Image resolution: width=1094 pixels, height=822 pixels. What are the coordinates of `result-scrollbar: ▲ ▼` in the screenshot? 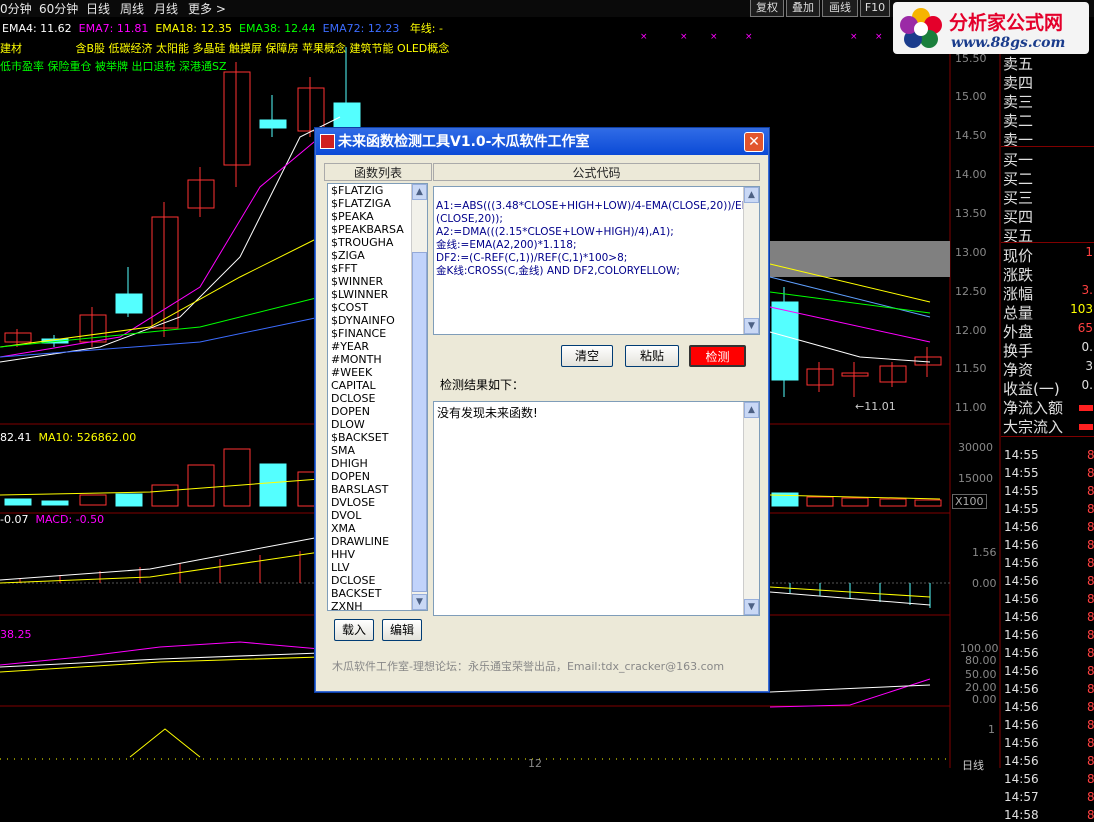 It's located at (751, 508).